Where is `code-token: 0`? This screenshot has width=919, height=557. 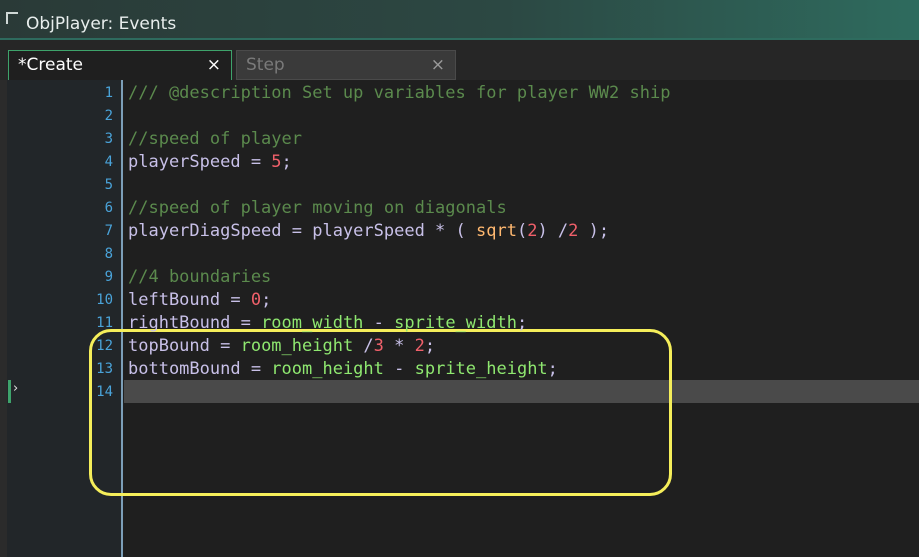 code-token: 0 is located at coordinates (256, 300).